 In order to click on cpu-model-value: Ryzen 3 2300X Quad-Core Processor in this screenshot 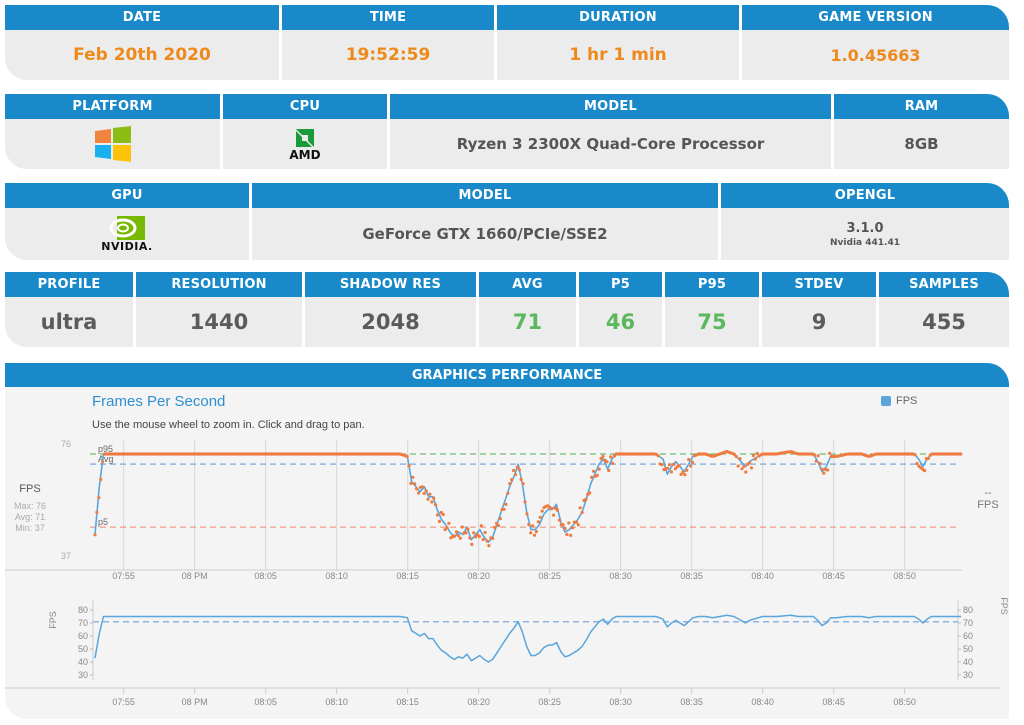, I will do `click(610, 144)`.